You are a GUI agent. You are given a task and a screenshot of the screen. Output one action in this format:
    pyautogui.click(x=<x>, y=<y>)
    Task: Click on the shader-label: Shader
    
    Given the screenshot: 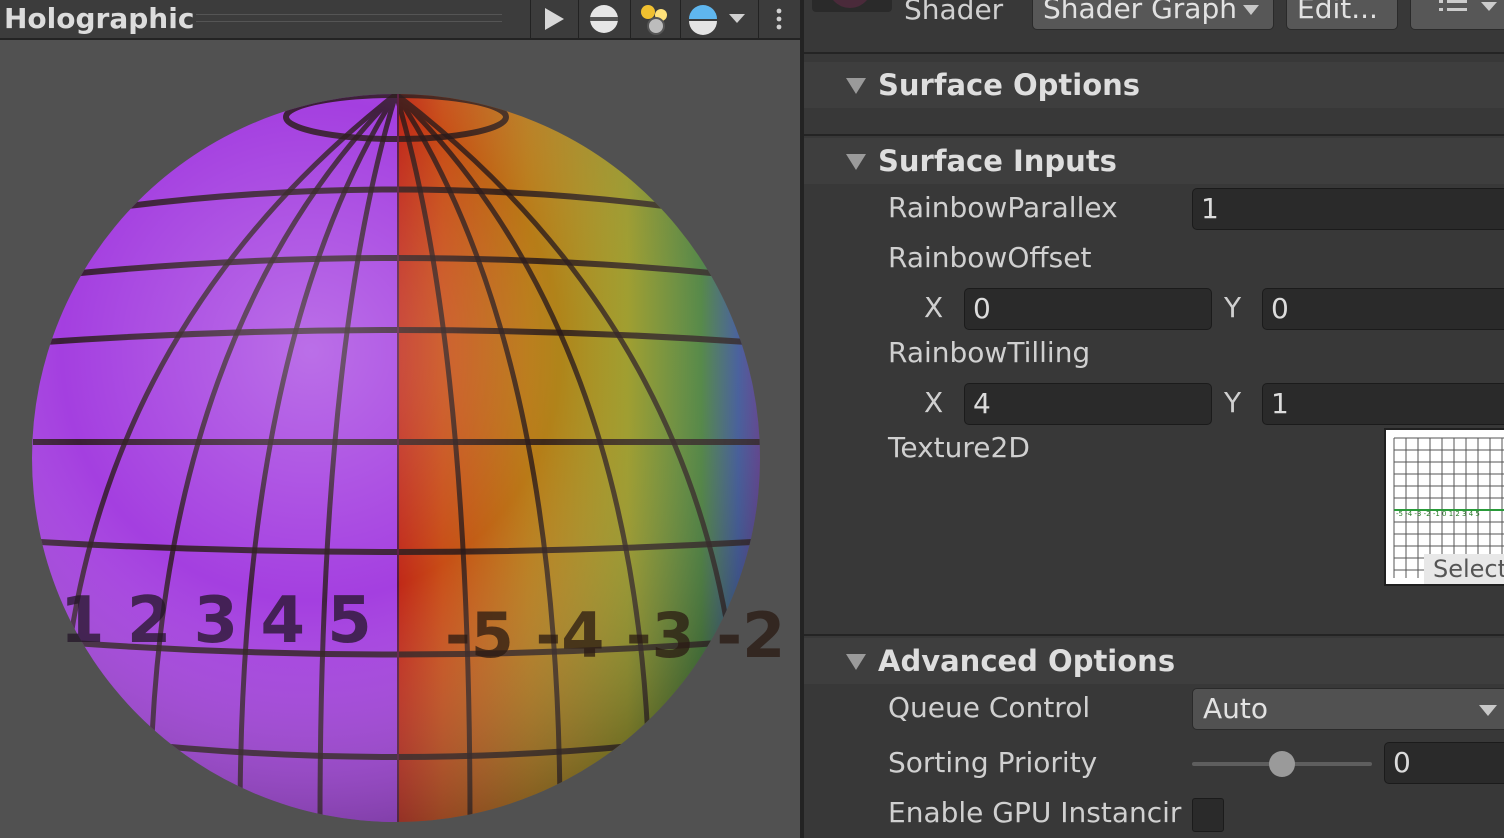 What is the action you would take?
    pyautogui.click(x=954, y=13)
    